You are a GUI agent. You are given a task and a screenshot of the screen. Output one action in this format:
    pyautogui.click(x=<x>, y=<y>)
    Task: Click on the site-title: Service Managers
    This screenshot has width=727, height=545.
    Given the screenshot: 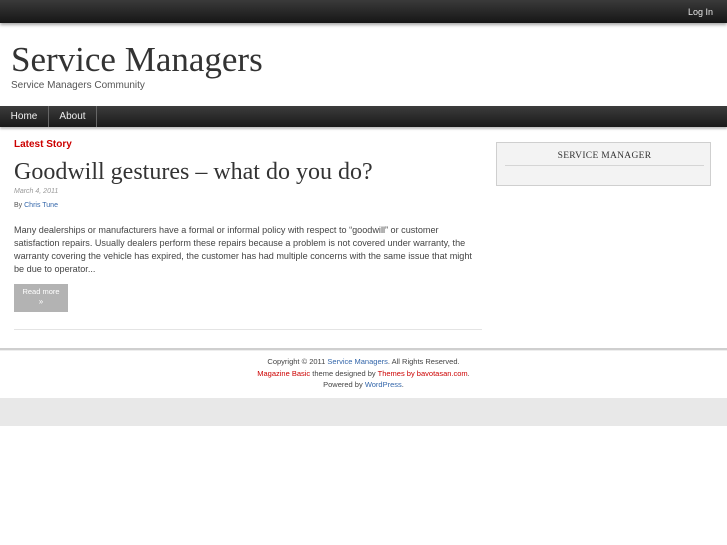 What is the action you would take?
    pyautogui.click(x=137, y=59)
    